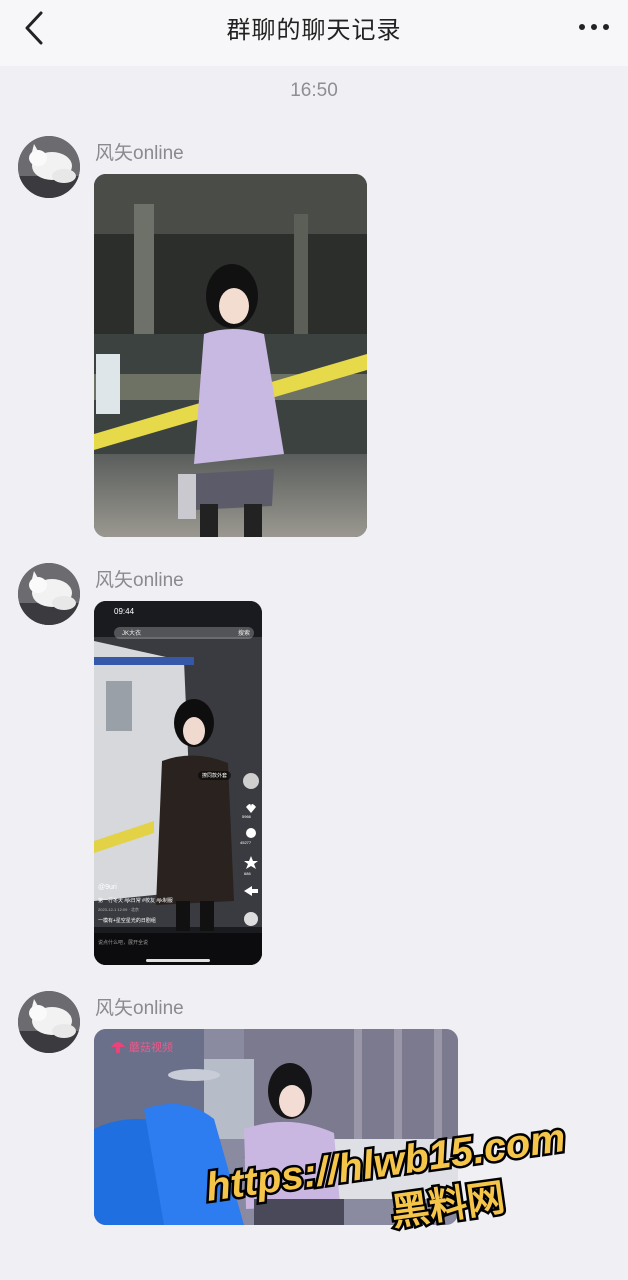 The width and height of the screenshot is (628, 1280). I want to click on nav-bar: 群聊的聊天记录, so click(314, 33).